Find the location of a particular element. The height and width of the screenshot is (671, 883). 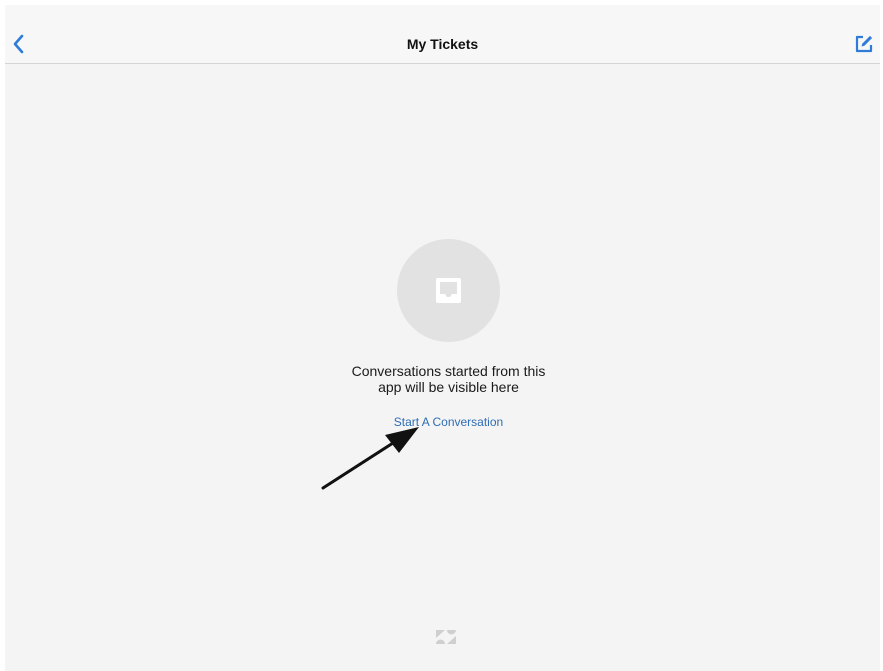

empty-state-message-line-2: app will be visible here is located at coordinates (448, 387).